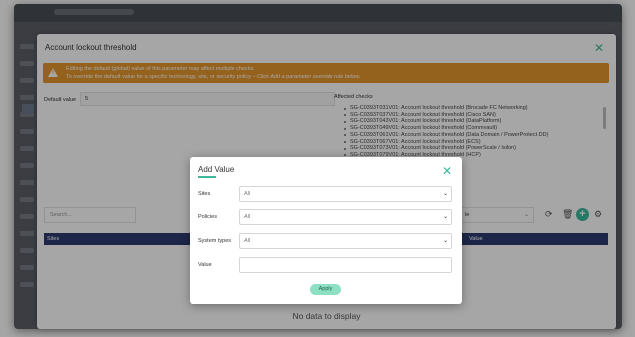 The height and width of the screenshot is (337, 635). I want to click on policies-select: All ⌄, so click(345, 217).